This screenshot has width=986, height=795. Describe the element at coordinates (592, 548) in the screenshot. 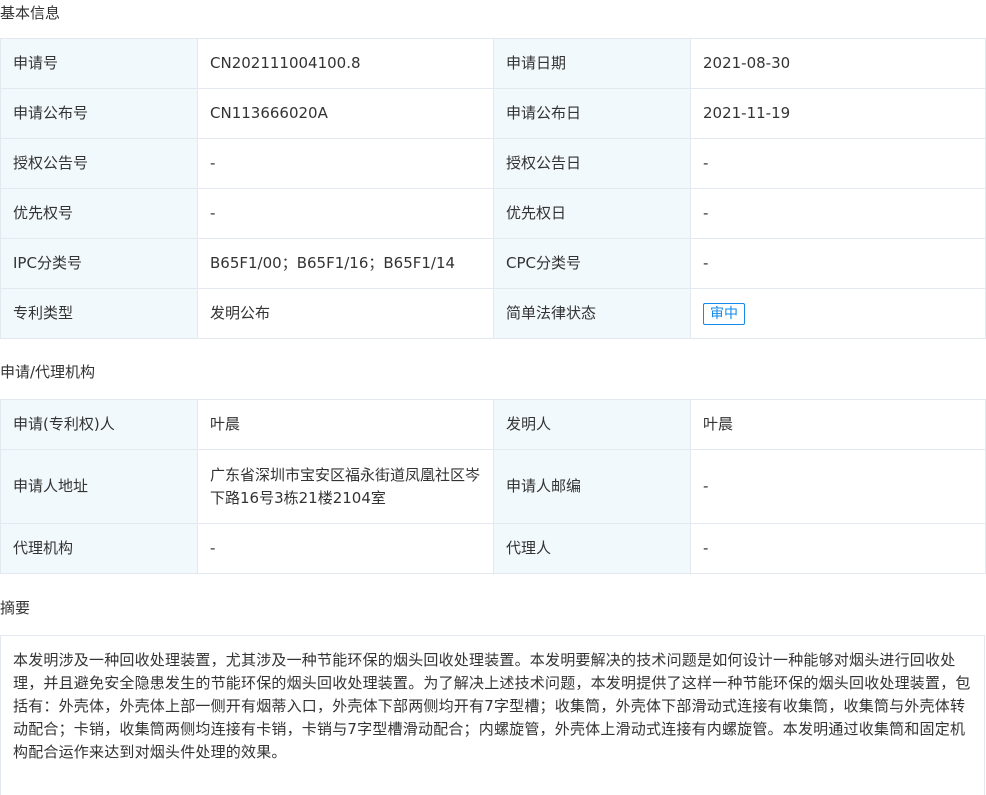

I see `label-agent: 代理人` at that location.